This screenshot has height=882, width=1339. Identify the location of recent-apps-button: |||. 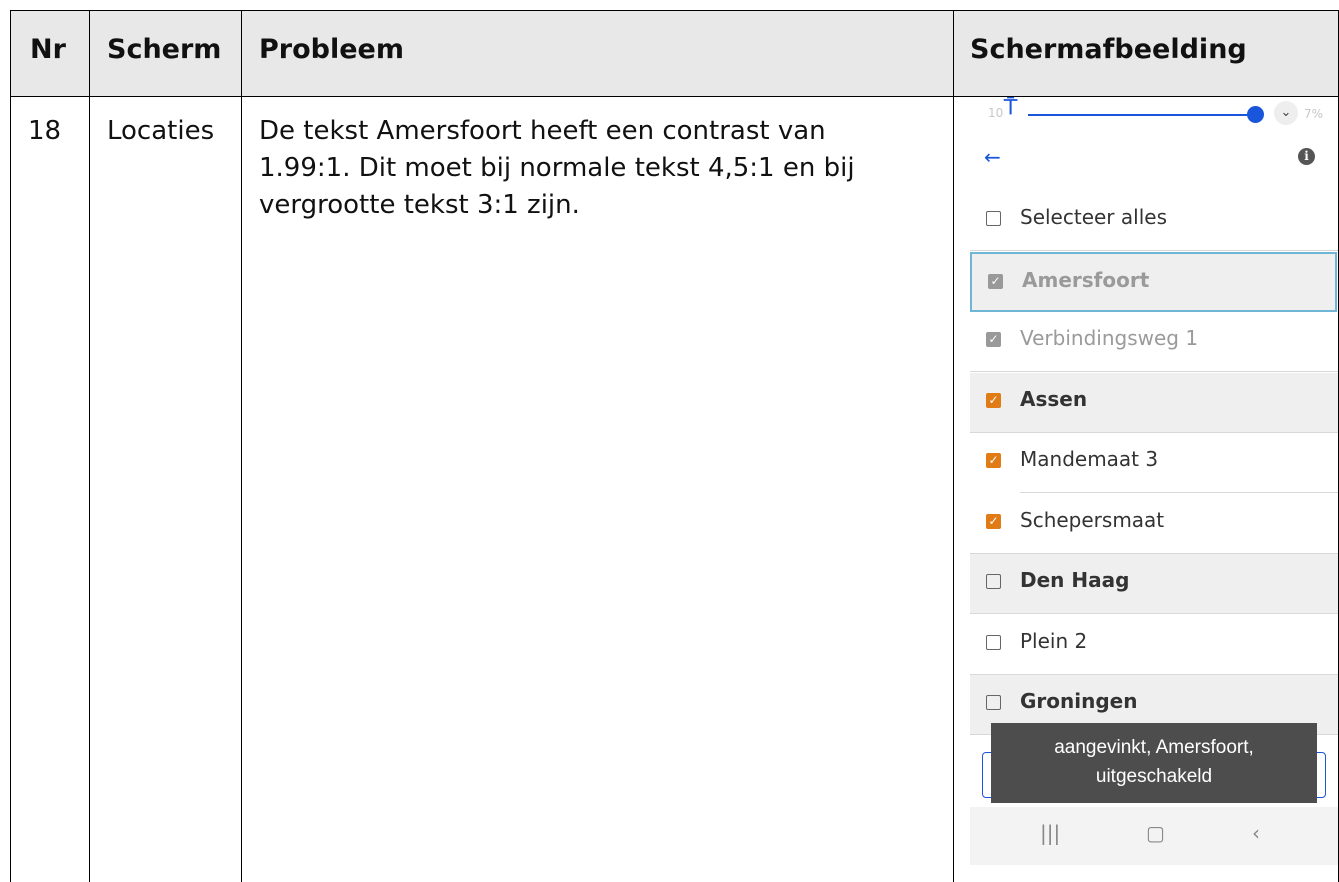
(1050, 833).